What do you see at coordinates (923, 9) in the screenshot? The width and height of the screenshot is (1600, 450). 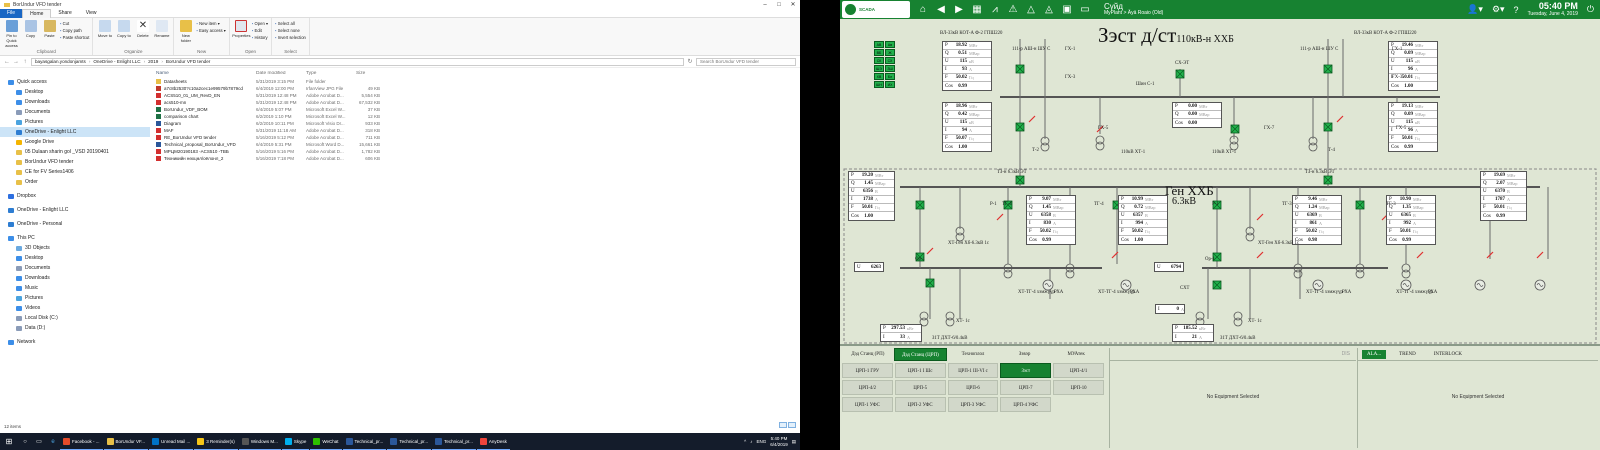 I see `home-icon: ⌂` at bounding box center [923, 9].